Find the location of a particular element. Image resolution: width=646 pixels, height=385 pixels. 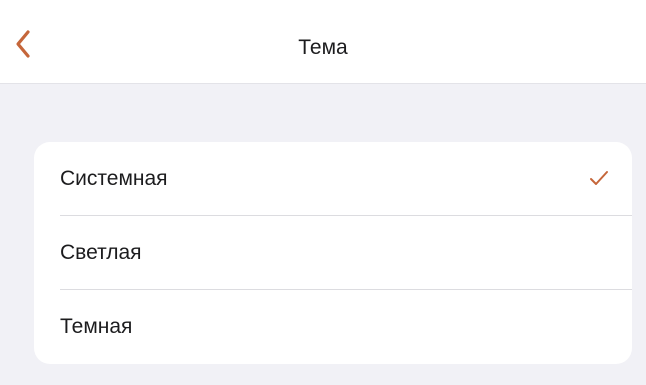

back-button is located at coordinates (23, 44).